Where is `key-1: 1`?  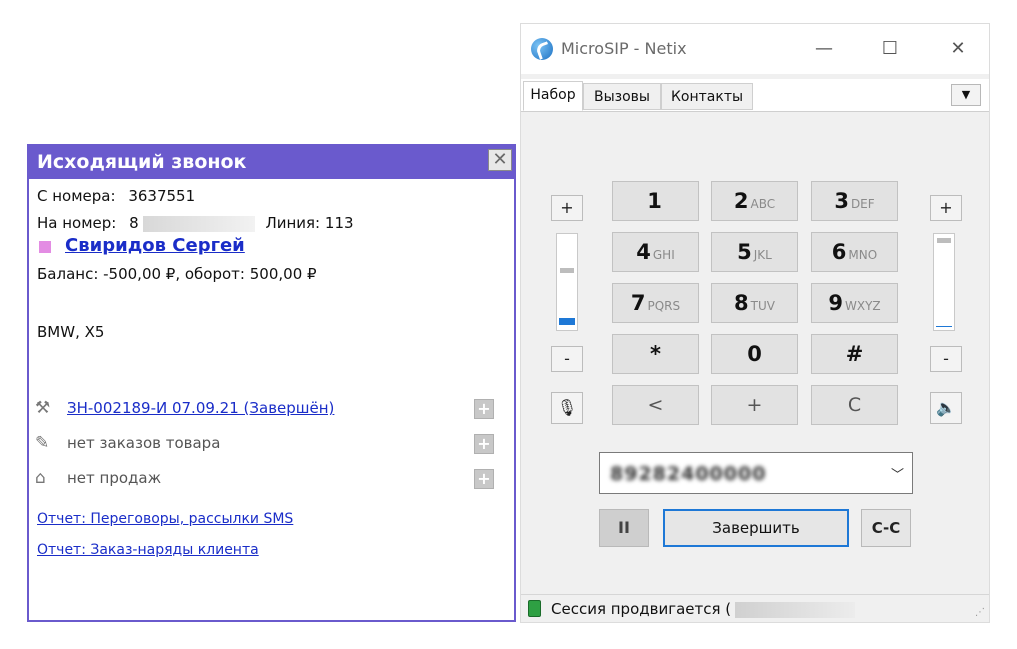 key-1: 1 is located at coordinates (655, 201).